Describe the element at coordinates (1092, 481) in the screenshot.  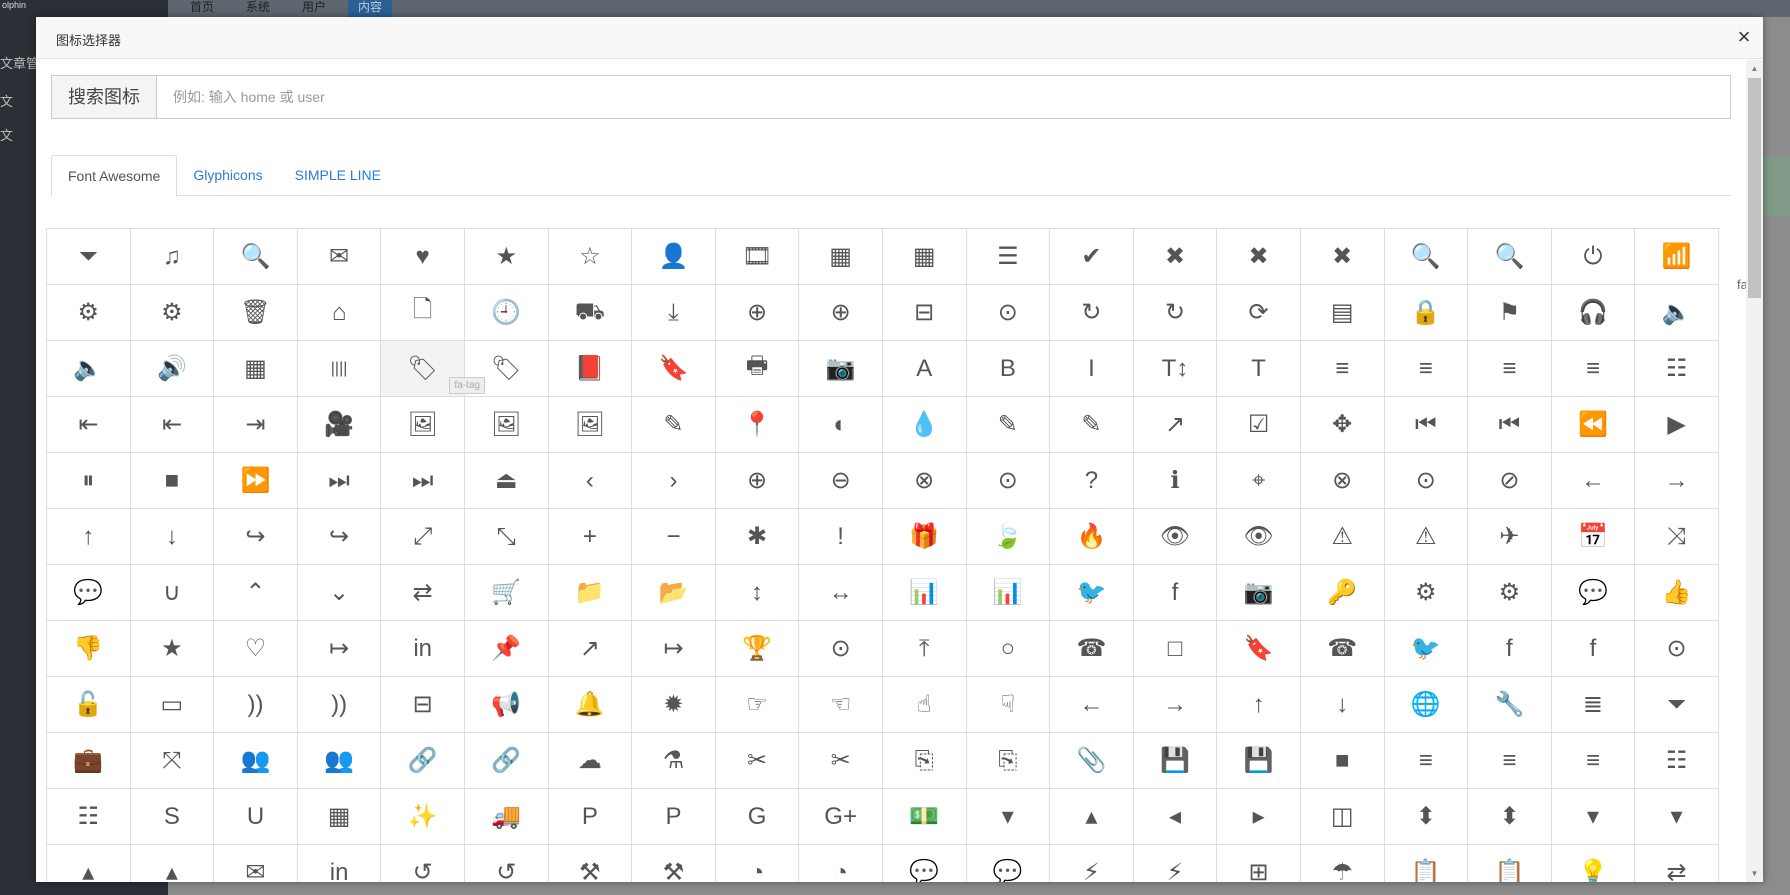
I see `icon-cell: ?` at that location.